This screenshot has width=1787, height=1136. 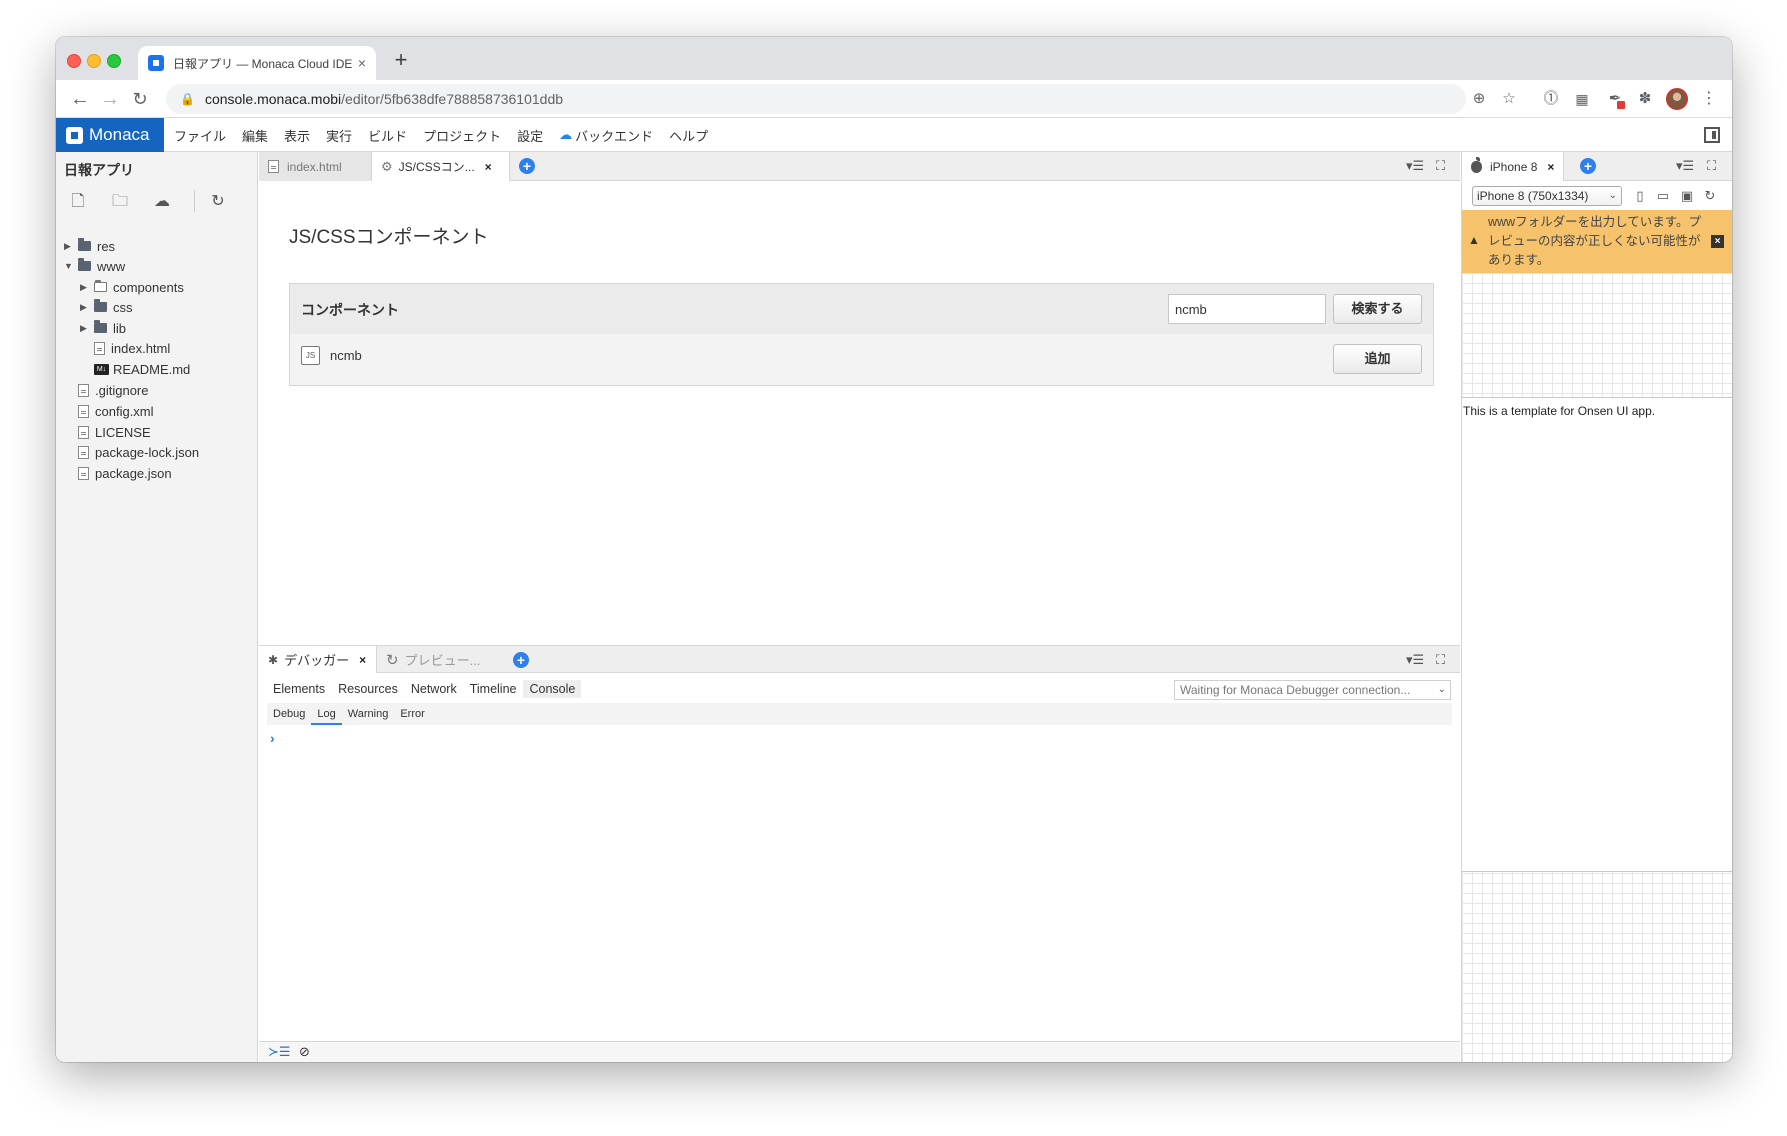 I want to click on more-menu-icon: ⋮, so click(x=1709, y=99).